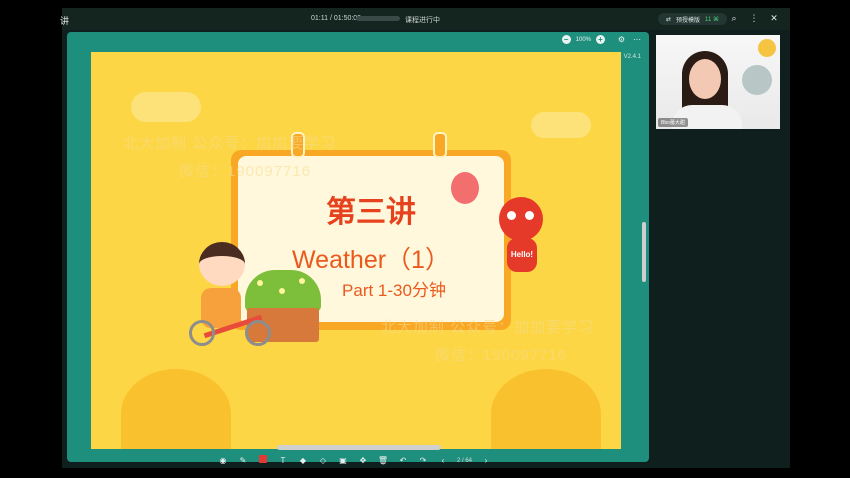 This screenshot has height=478, width=850. I want to click on red-swatch-icon, so click(263, 459).